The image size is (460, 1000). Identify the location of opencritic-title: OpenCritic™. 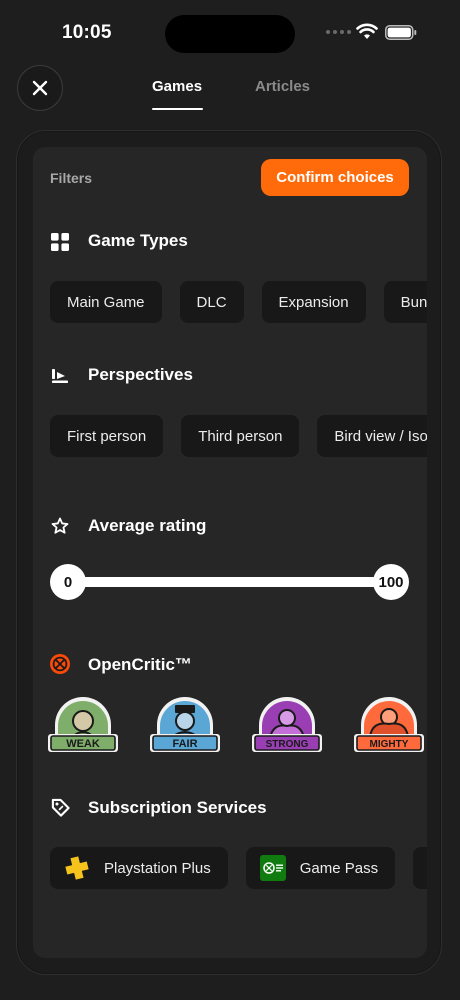
(140, 664).